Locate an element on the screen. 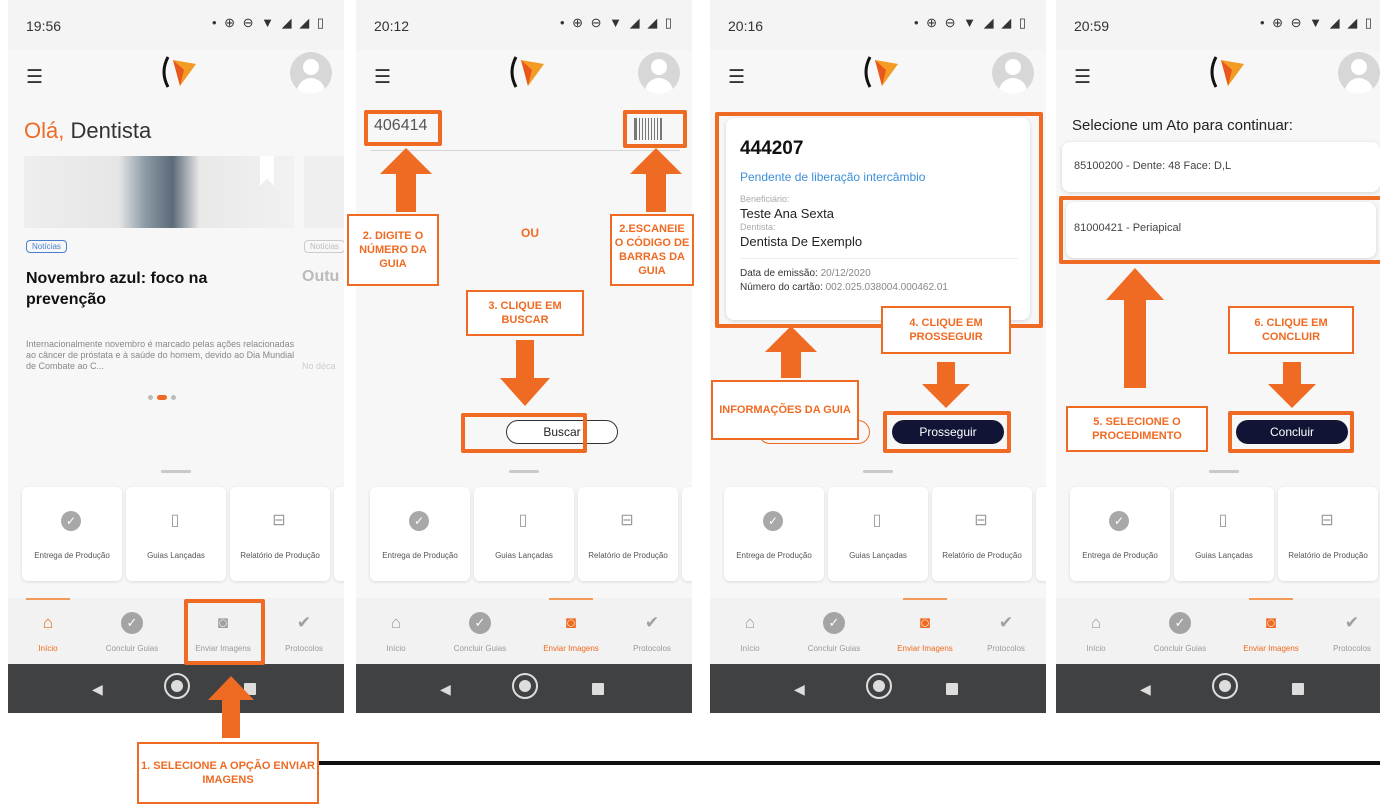 This screenshot has width=1380, height=809. status-bar: 20:12 • ⊕ ⊖ ▼ ◢ ◢ ▯ is located at coordinates (524, 25).